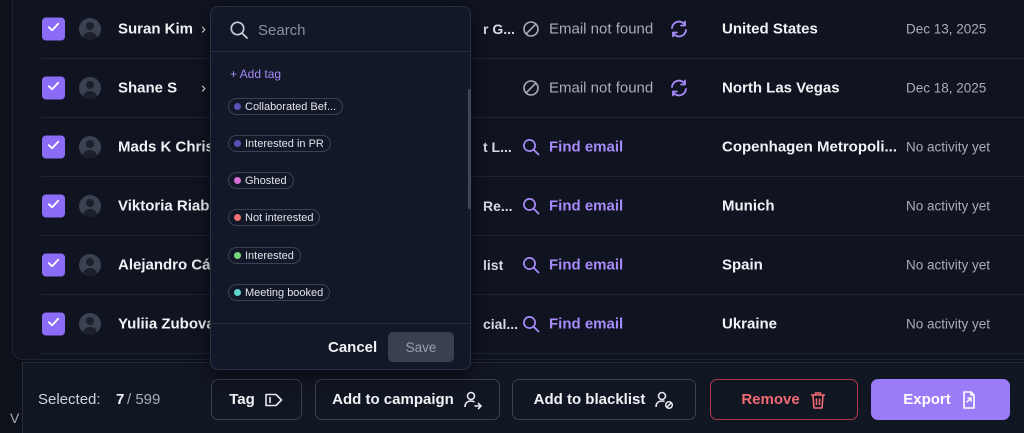  Describe the element at coordinates (968, 399) in the screenshot. I see `file-export-icon` at that location.